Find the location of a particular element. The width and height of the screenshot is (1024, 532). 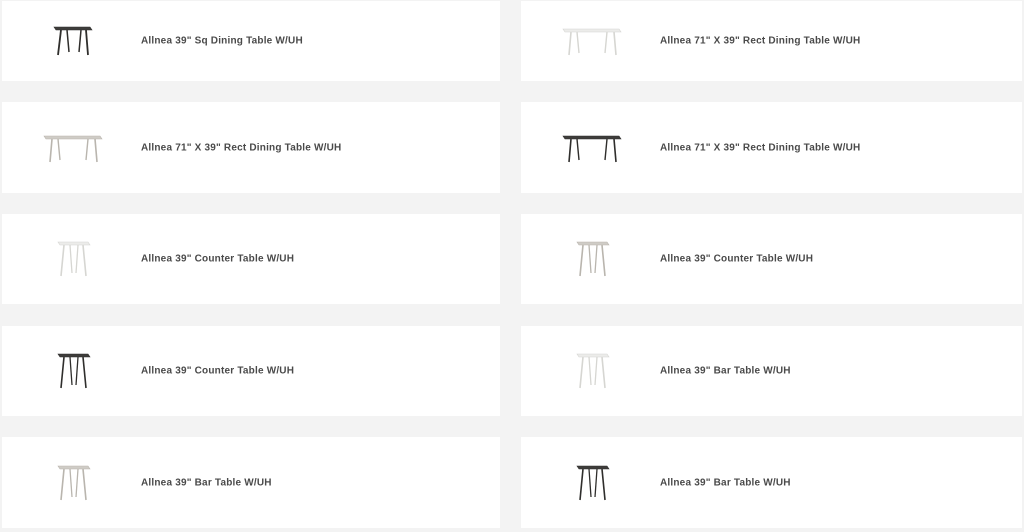

product-card: Allnea 39" Sq Dining Table W/UH is located at coordinates (251, 41).